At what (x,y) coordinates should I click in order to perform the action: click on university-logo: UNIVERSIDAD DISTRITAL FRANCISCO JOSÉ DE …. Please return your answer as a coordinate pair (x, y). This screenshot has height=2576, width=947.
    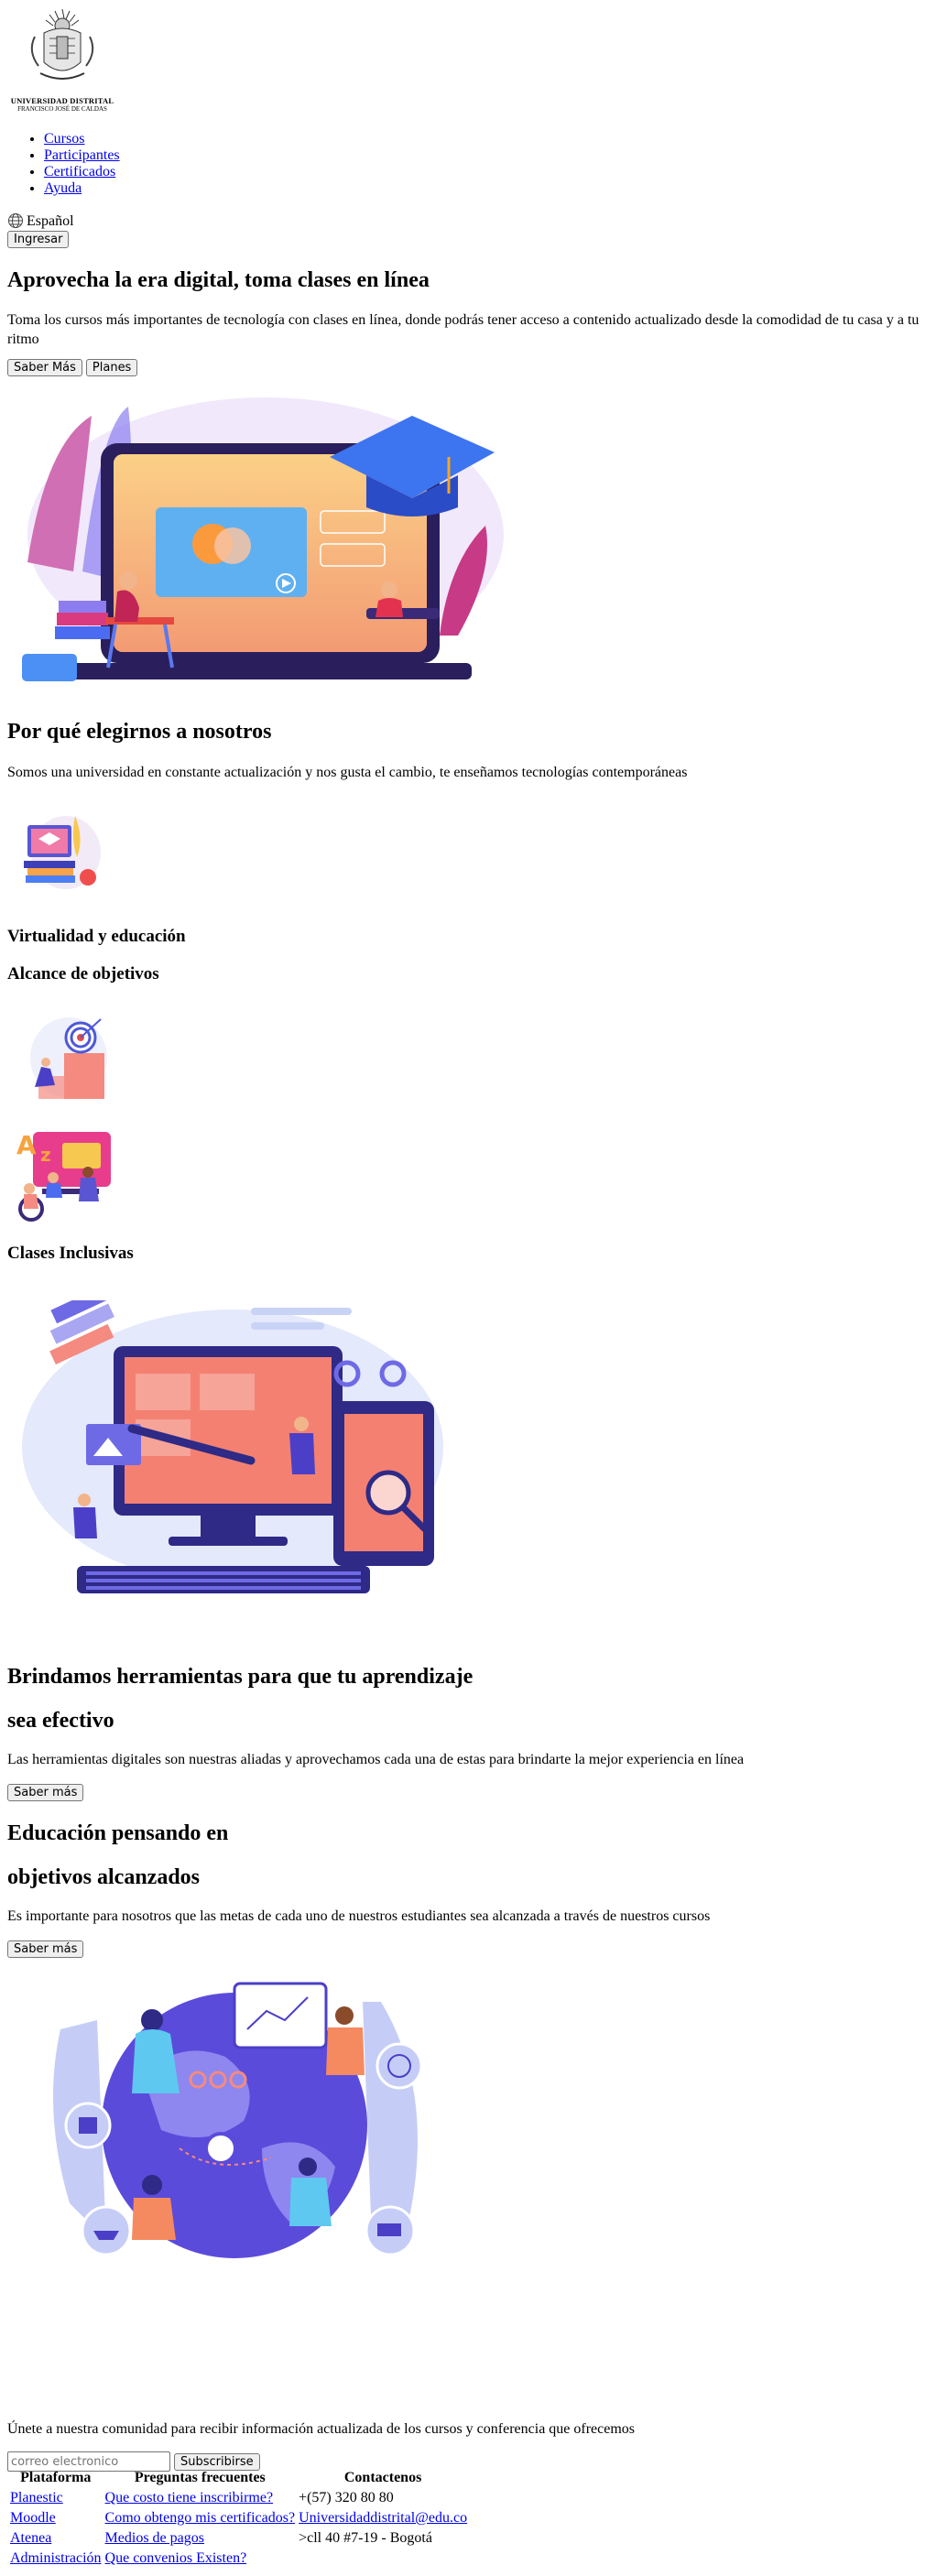
    Looking at the image, I should click on (62, 59).